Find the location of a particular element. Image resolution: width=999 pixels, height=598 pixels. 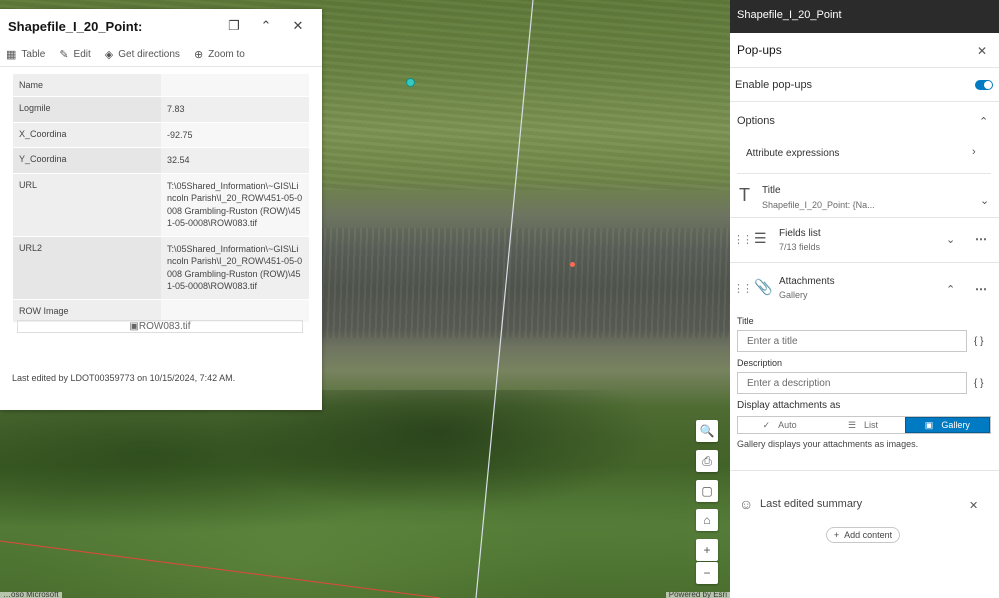

check-icon: ✓ is located at coordinates (766, 424).